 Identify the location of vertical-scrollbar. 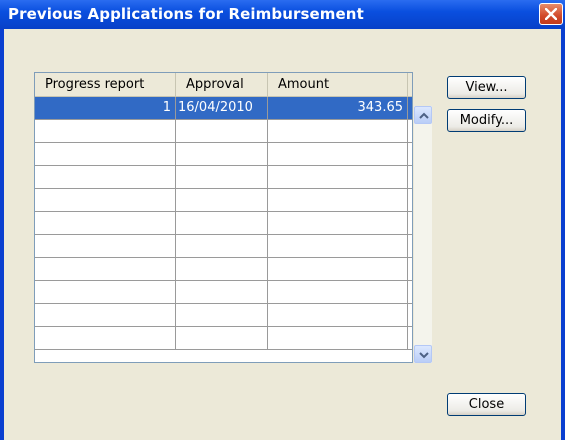
(423, 234).